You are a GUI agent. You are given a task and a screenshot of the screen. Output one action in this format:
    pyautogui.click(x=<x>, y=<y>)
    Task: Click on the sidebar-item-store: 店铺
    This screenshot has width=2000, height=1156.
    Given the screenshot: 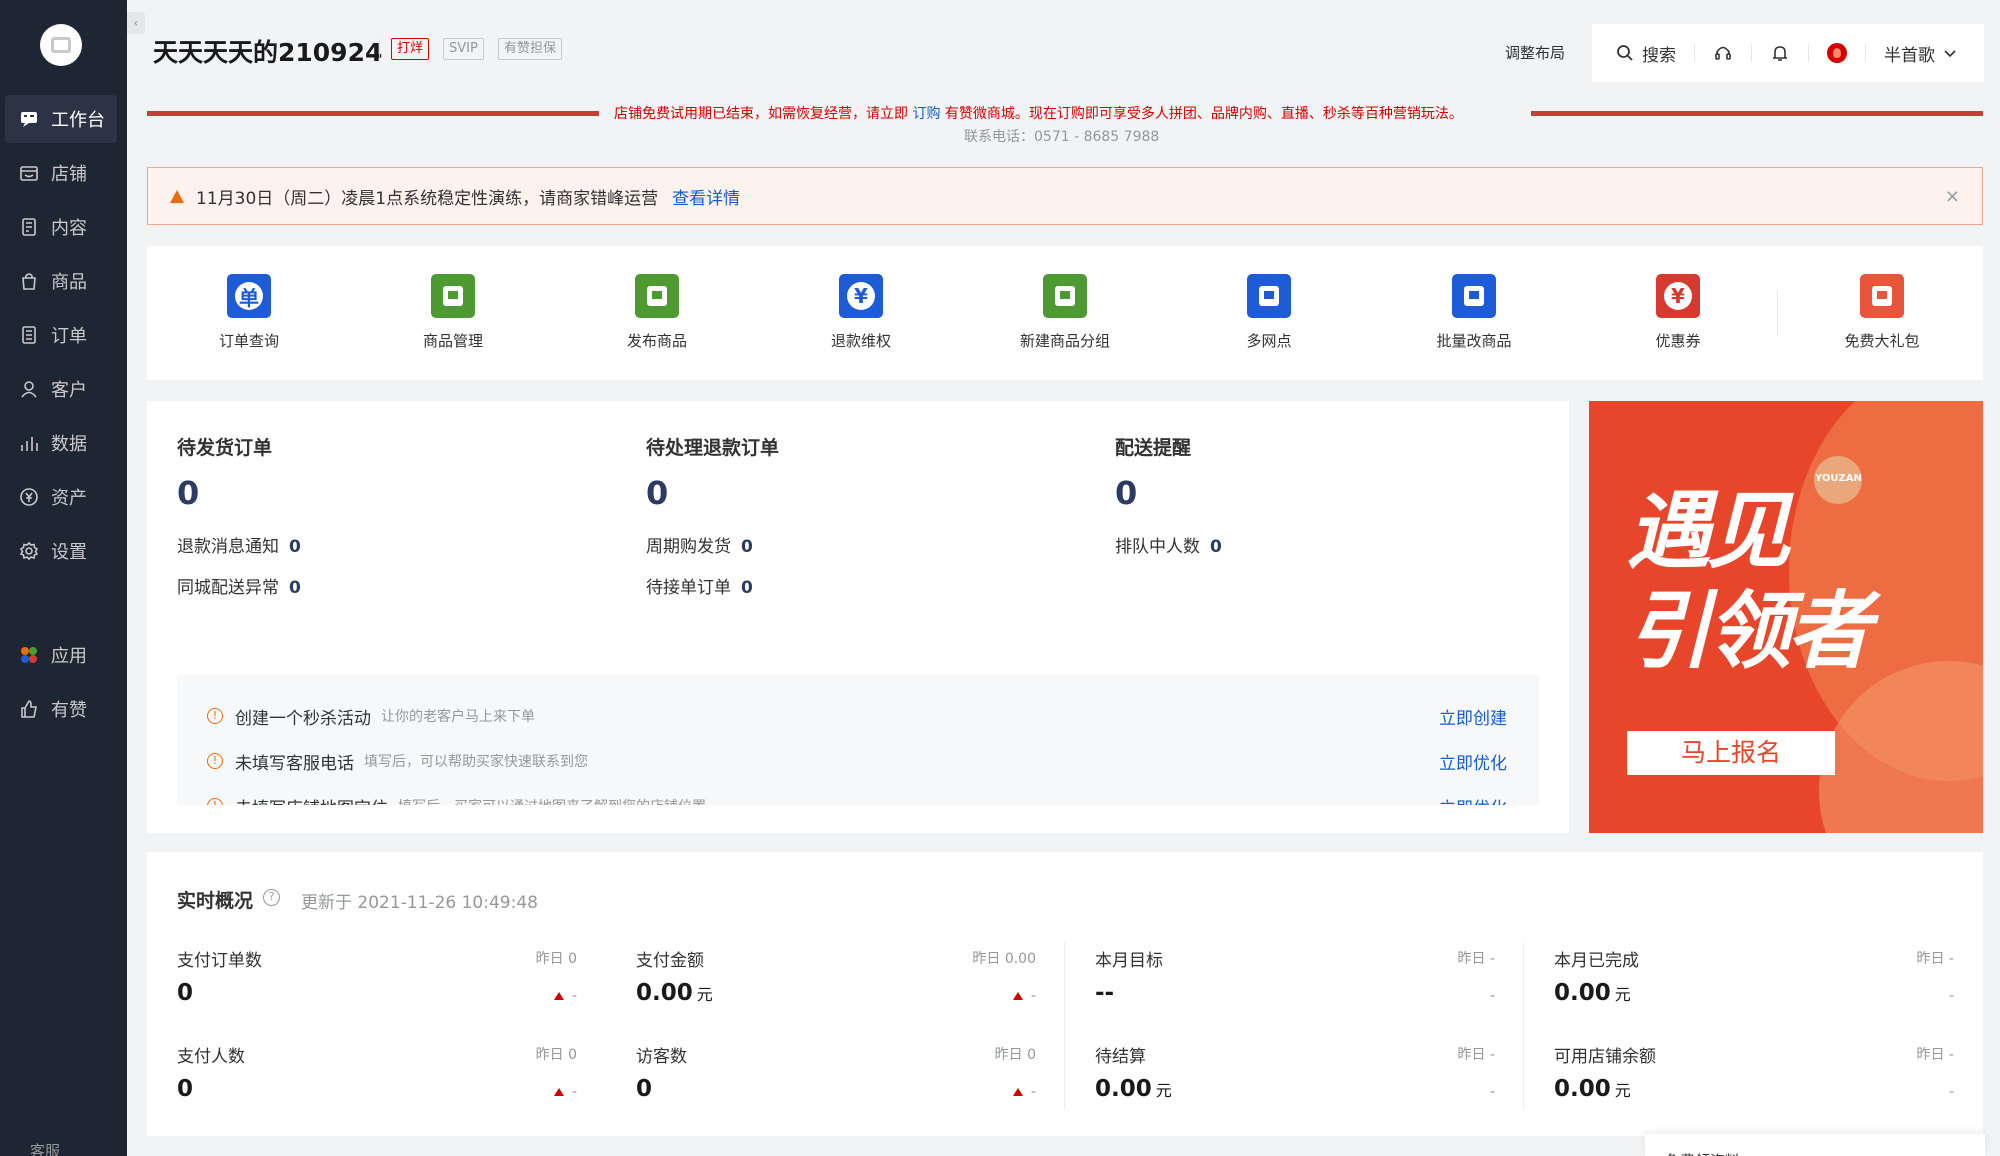 What is the action you would take?
    pyautogui.click(x=61, y=173)
    